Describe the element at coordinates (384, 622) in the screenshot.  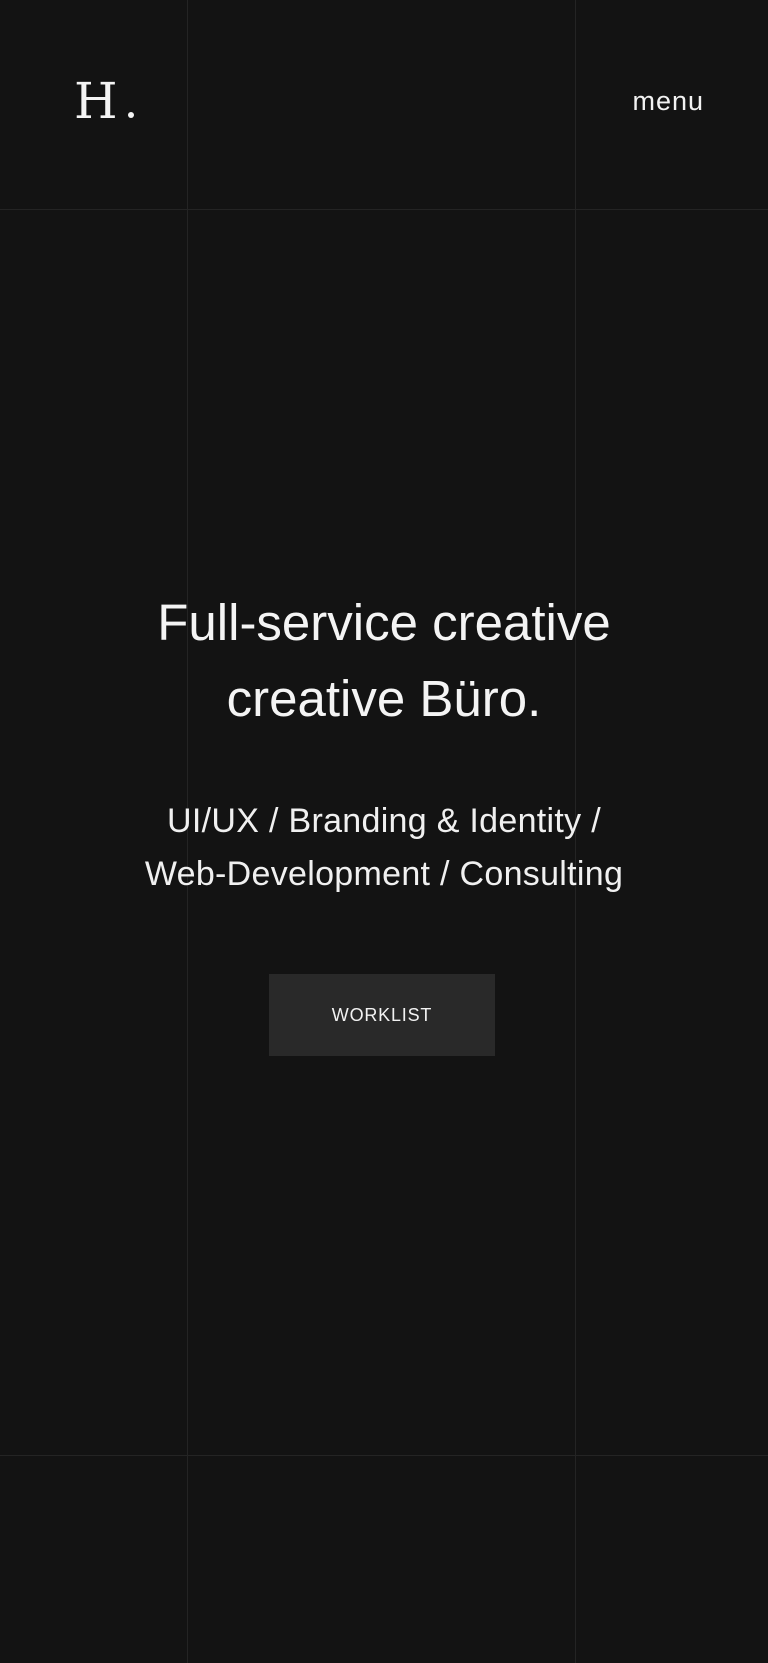
I see `hero-title-line: Full-service creative` at that location.